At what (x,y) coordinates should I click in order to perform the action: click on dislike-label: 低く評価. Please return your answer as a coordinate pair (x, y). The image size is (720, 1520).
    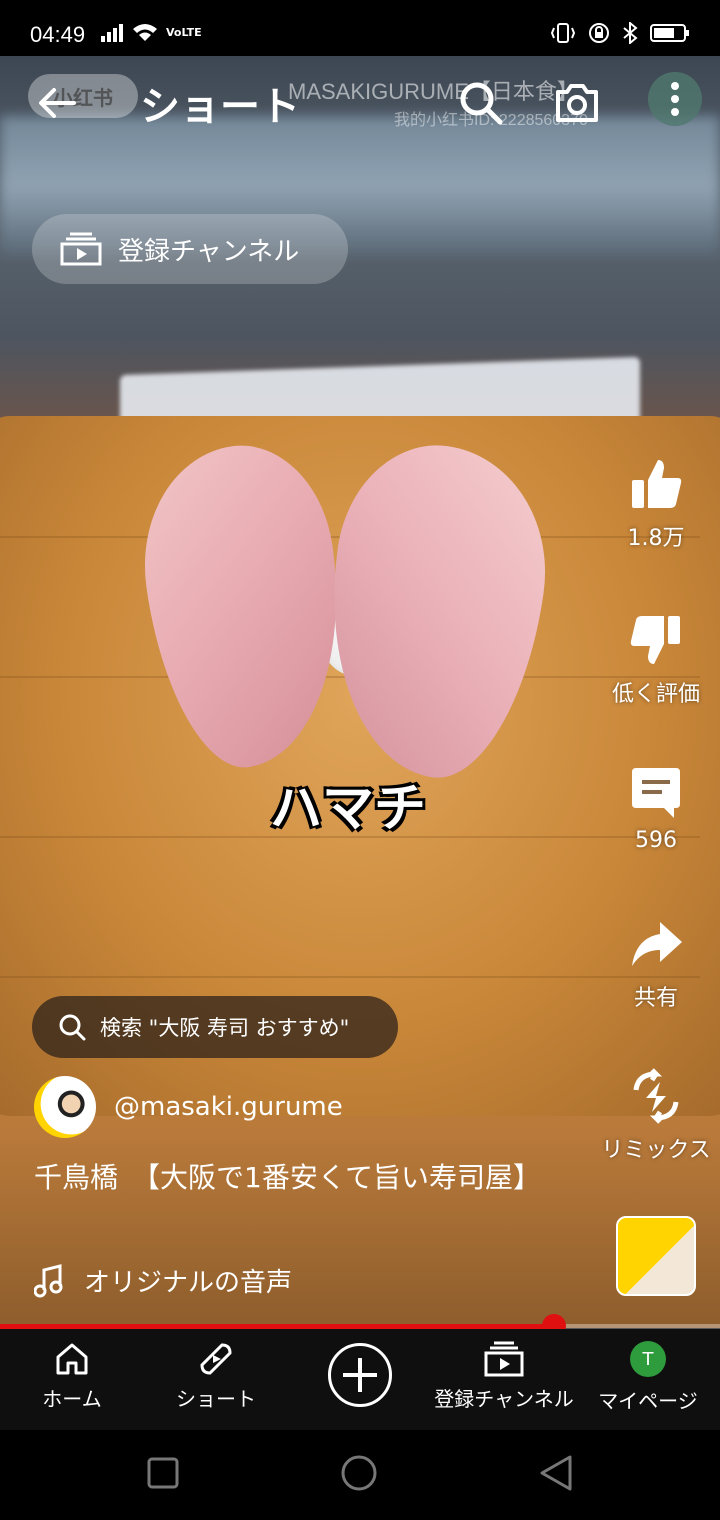
    Looking at the image, I should click on (655, 694).